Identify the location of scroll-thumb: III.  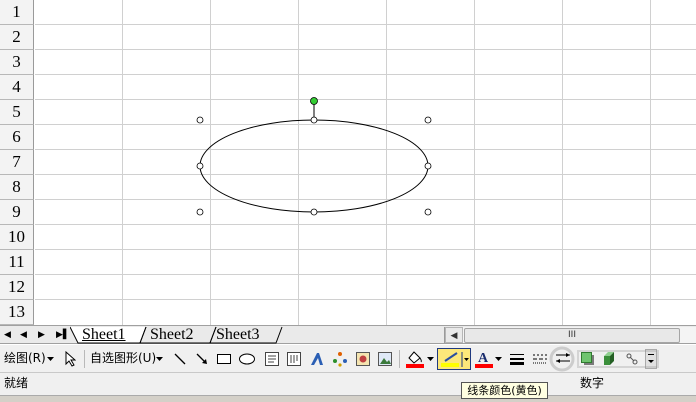
(572, 335).